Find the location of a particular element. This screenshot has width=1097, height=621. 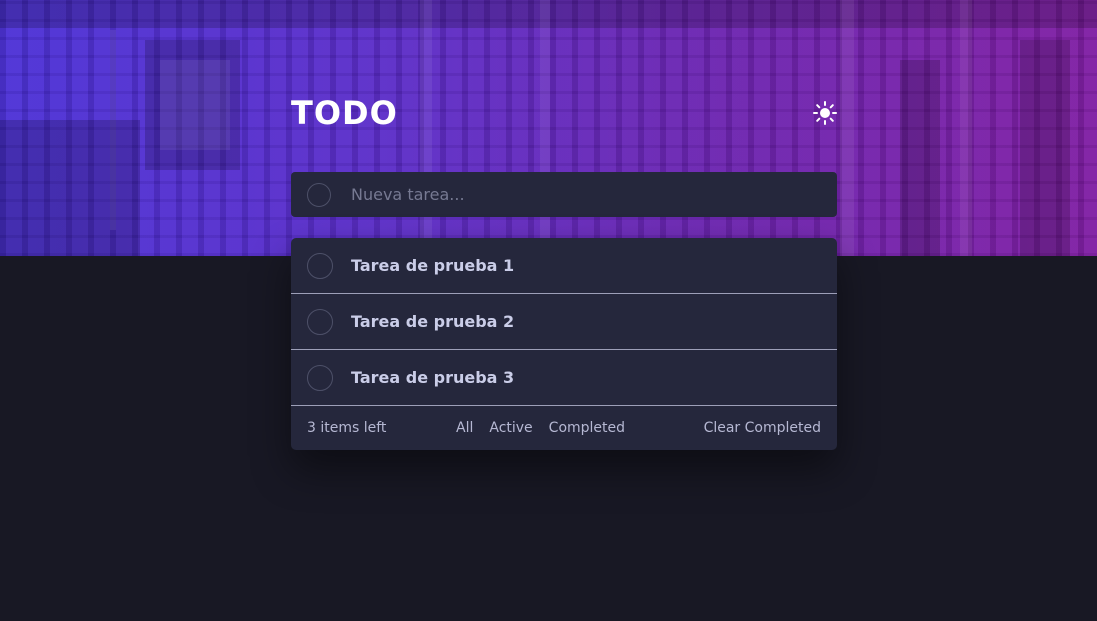

items-left-count: 3 items left is located at coordinates (347, 428).